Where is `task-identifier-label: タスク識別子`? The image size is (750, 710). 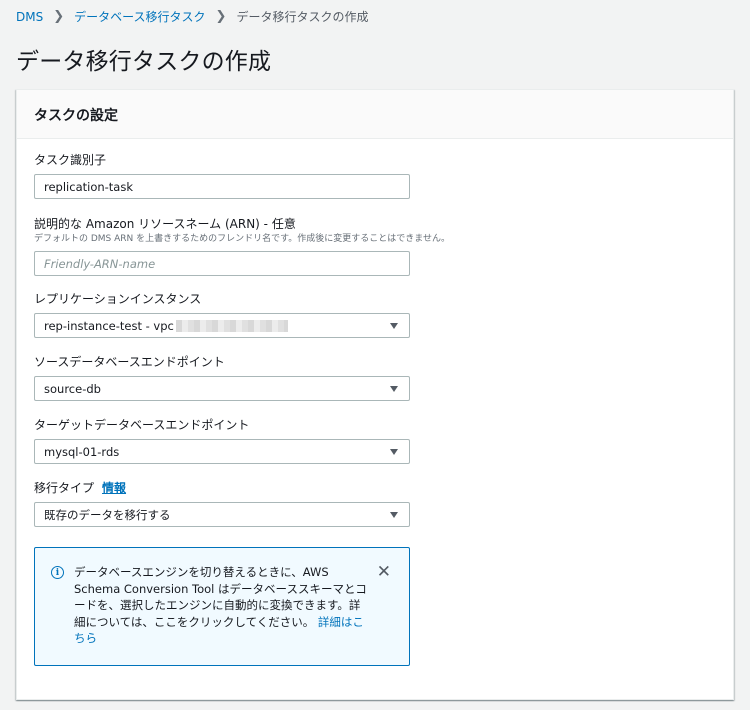
task-identifier-label: タスク識別子 is located at coordinates (70, 160).